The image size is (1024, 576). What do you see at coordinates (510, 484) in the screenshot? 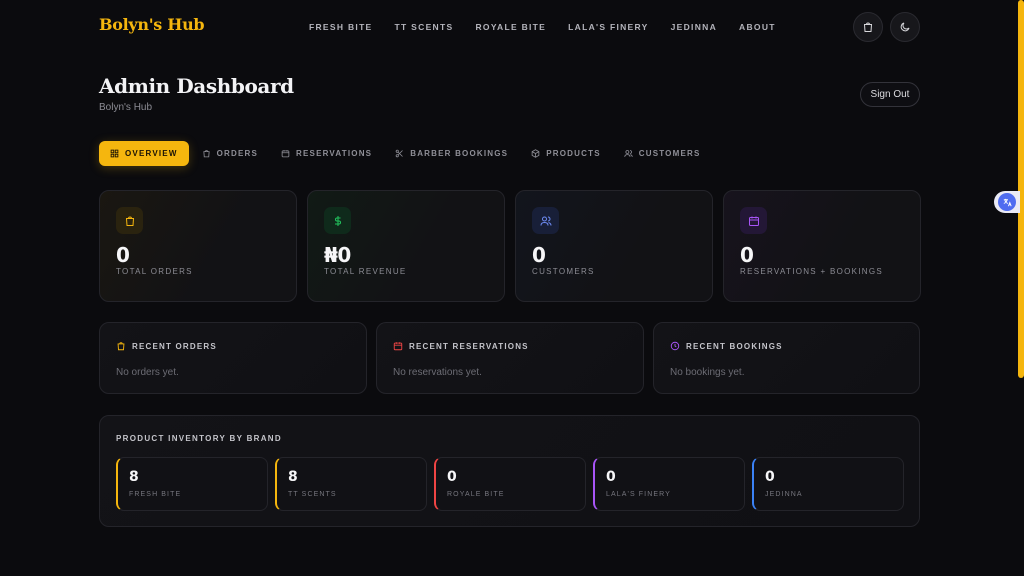
I see `brand-tile-royale-bite: 0 ROYALE BITE` at bounding box center [510, 484].